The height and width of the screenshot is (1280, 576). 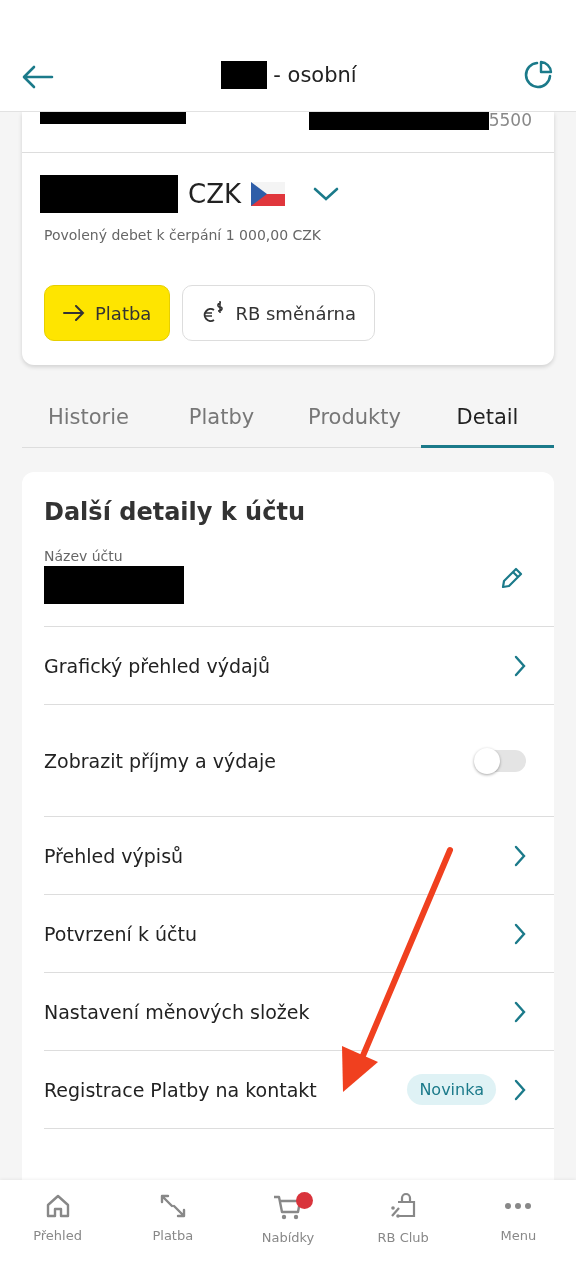 I want to click on more-icon, so click(x=518, y=1206).